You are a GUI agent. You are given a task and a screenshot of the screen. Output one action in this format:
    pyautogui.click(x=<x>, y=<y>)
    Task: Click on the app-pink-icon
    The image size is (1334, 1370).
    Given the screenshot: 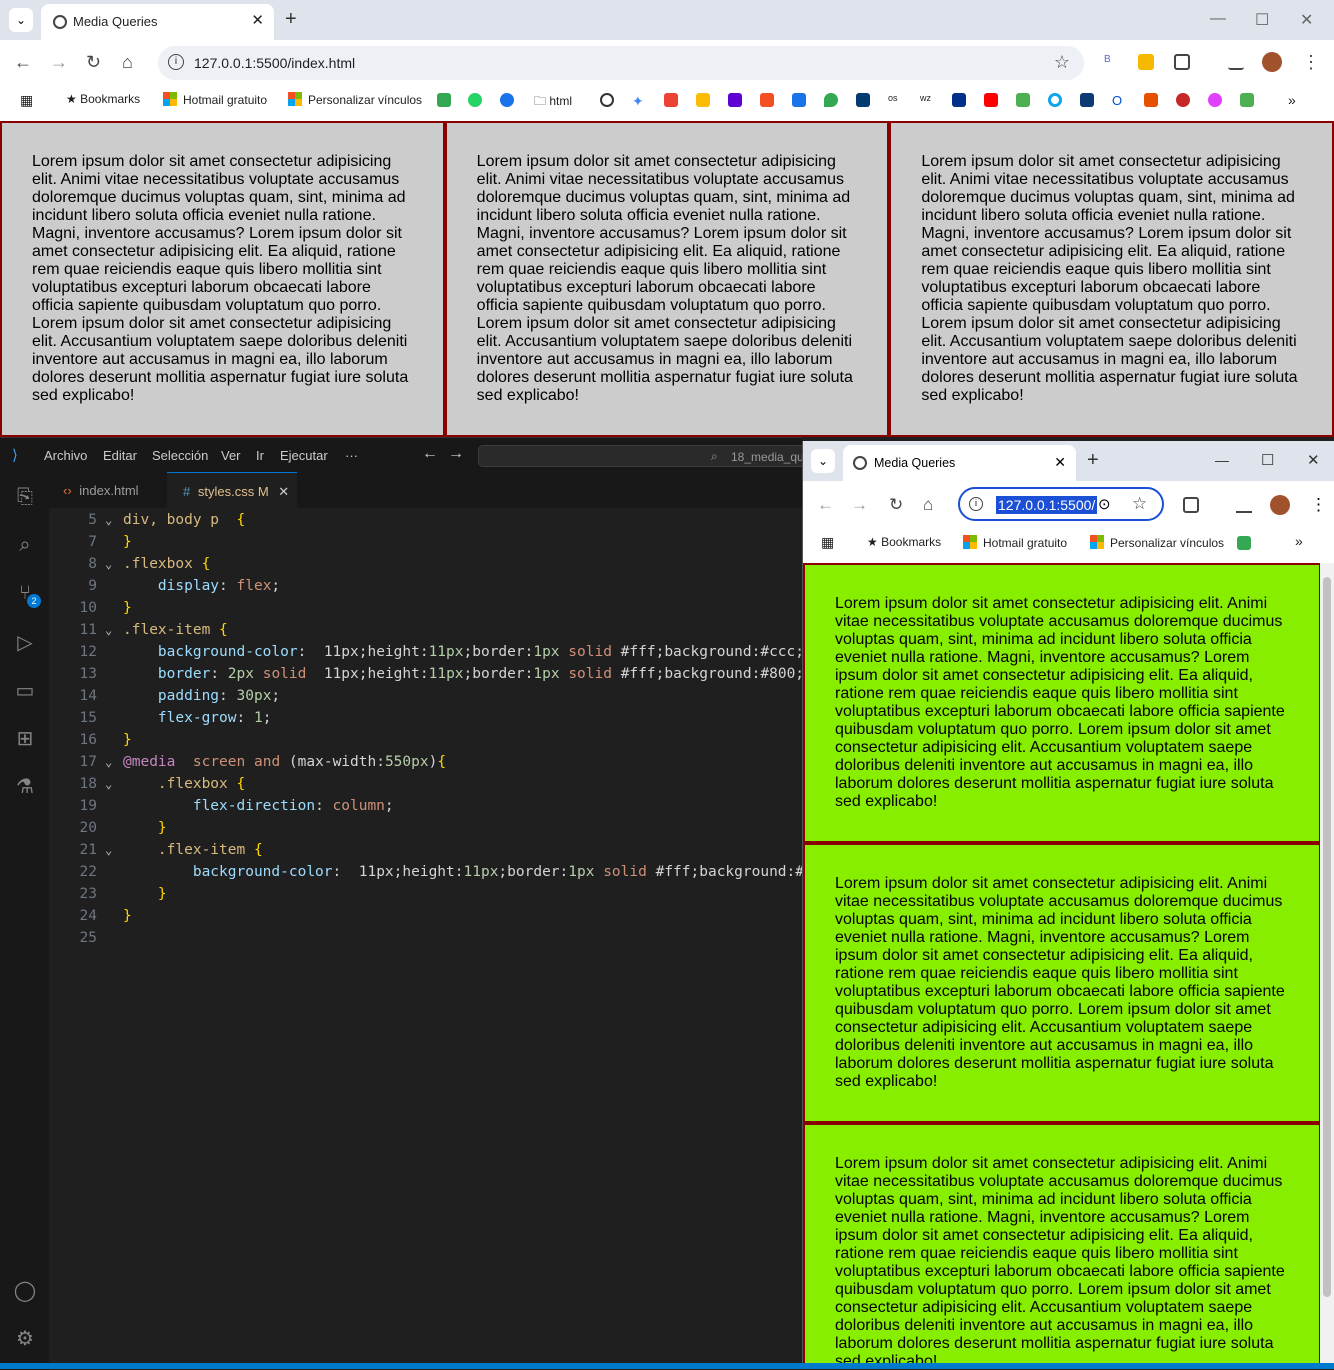 What is the action you would take?
    pyautogui.click(x=1215, y=100)
    